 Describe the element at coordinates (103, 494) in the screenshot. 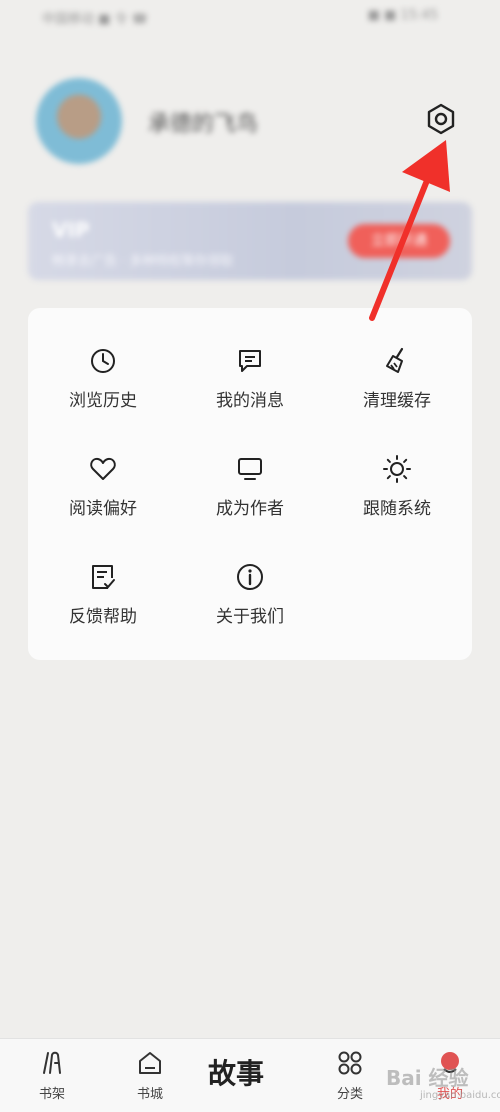

I see `menu-item-reading-preference: 阅读偏好` at that location.